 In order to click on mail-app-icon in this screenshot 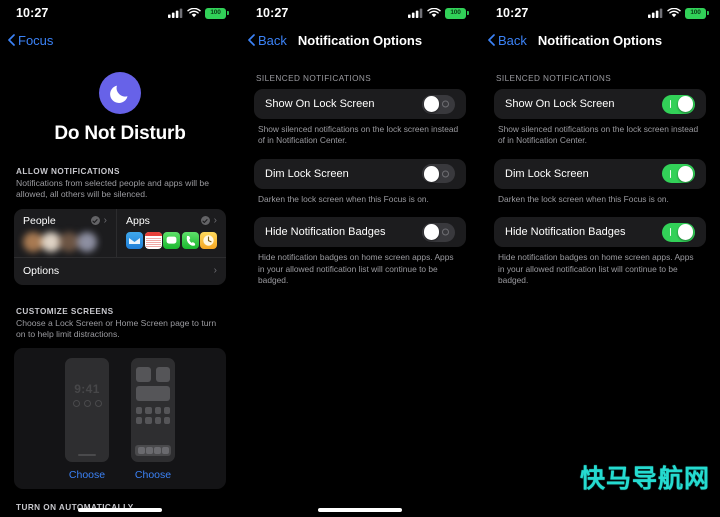, I will do `click(134, 240)`.